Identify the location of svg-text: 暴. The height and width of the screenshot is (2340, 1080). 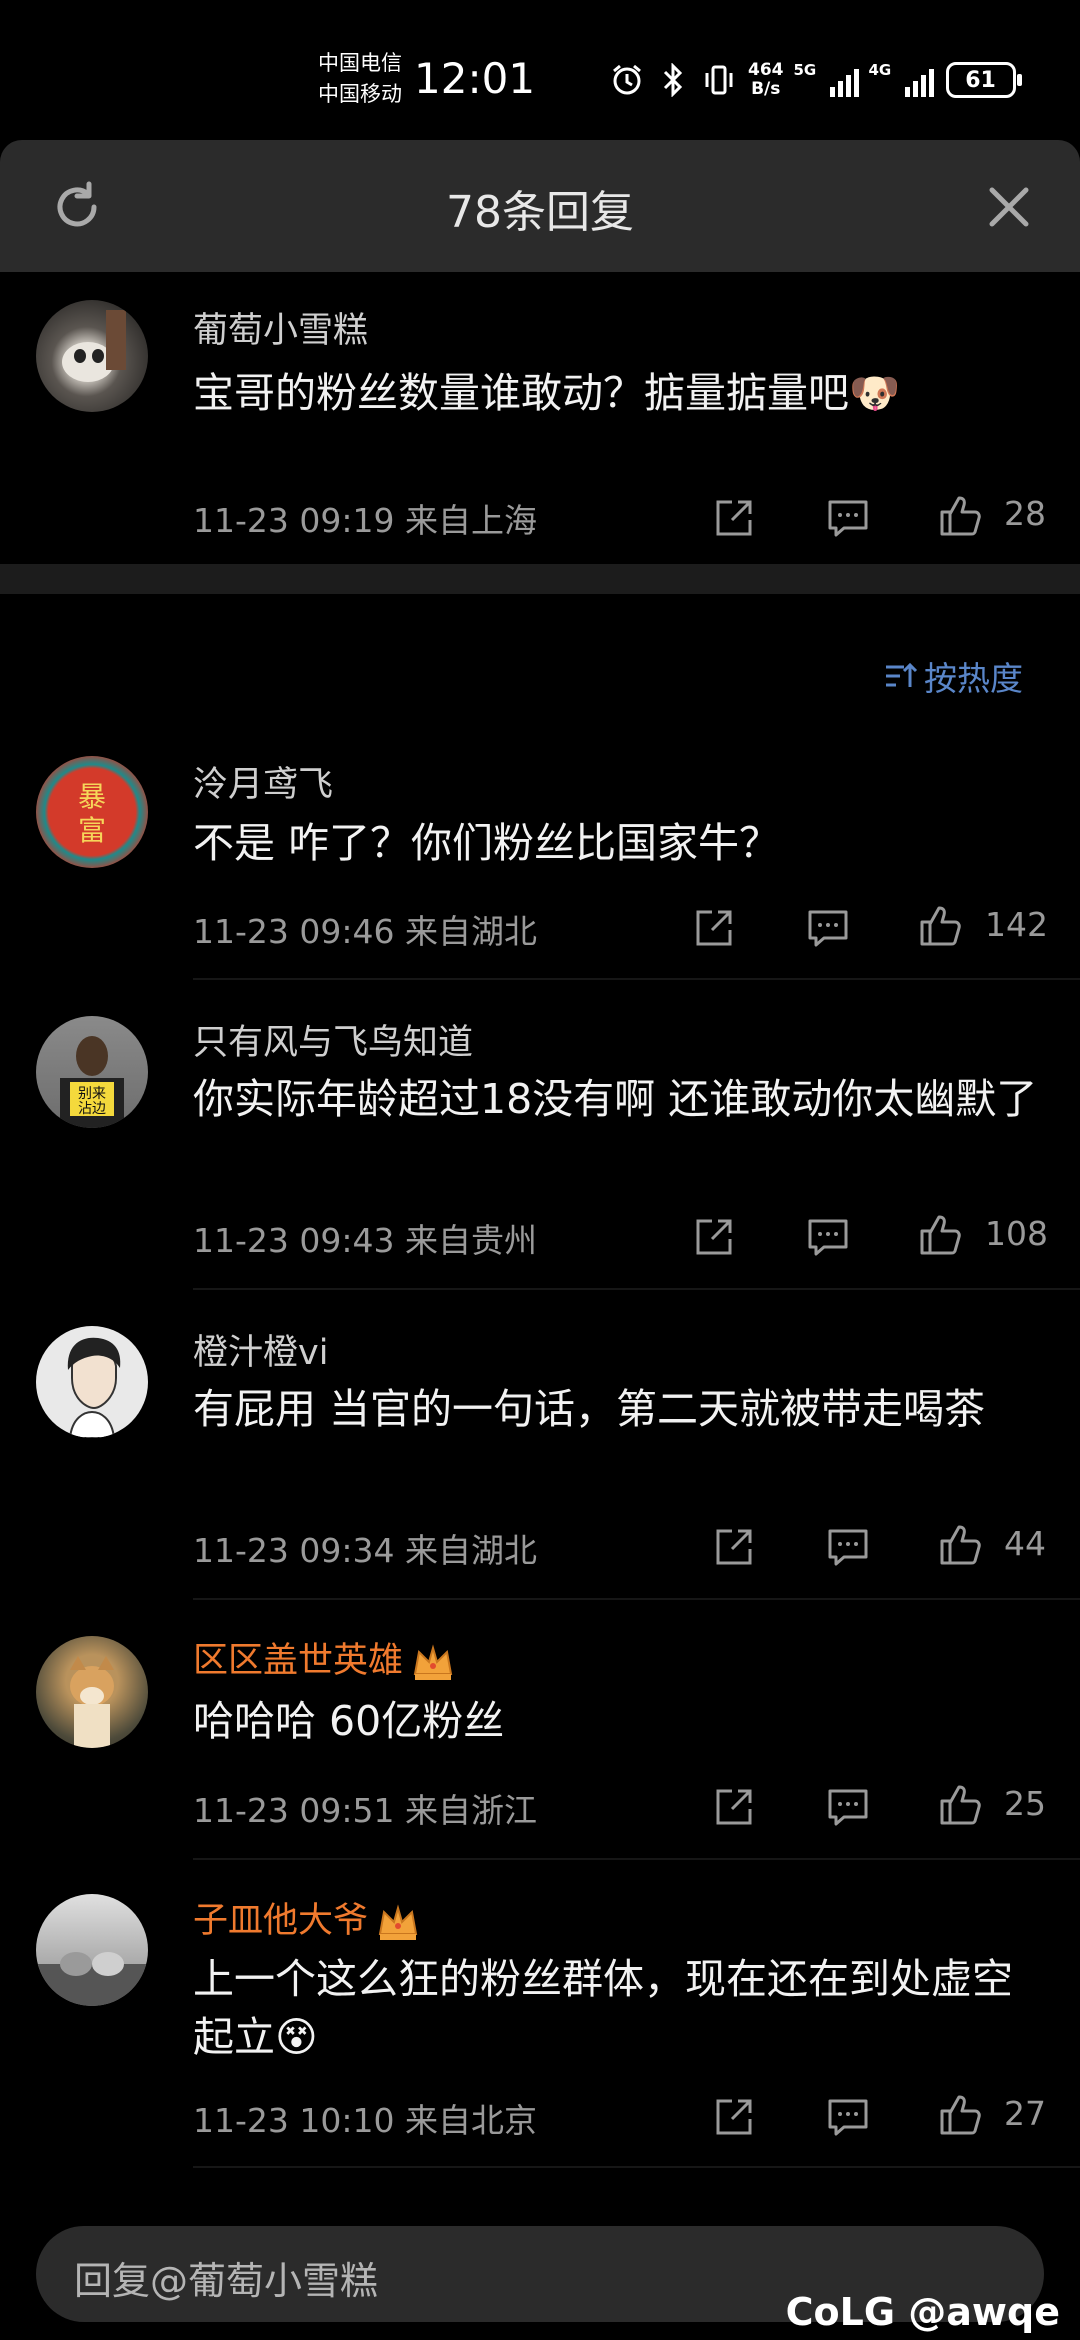
(92, 796).